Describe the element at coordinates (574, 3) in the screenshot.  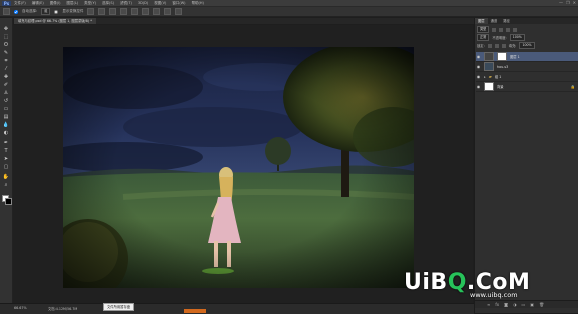
I see `close-button: ✕` at that location.